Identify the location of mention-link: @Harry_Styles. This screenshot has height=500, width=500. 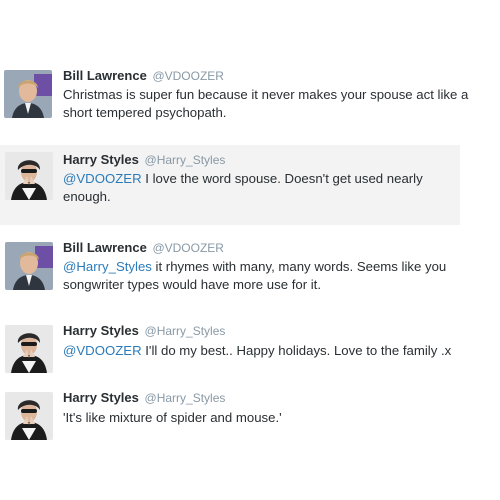
(107, 266).